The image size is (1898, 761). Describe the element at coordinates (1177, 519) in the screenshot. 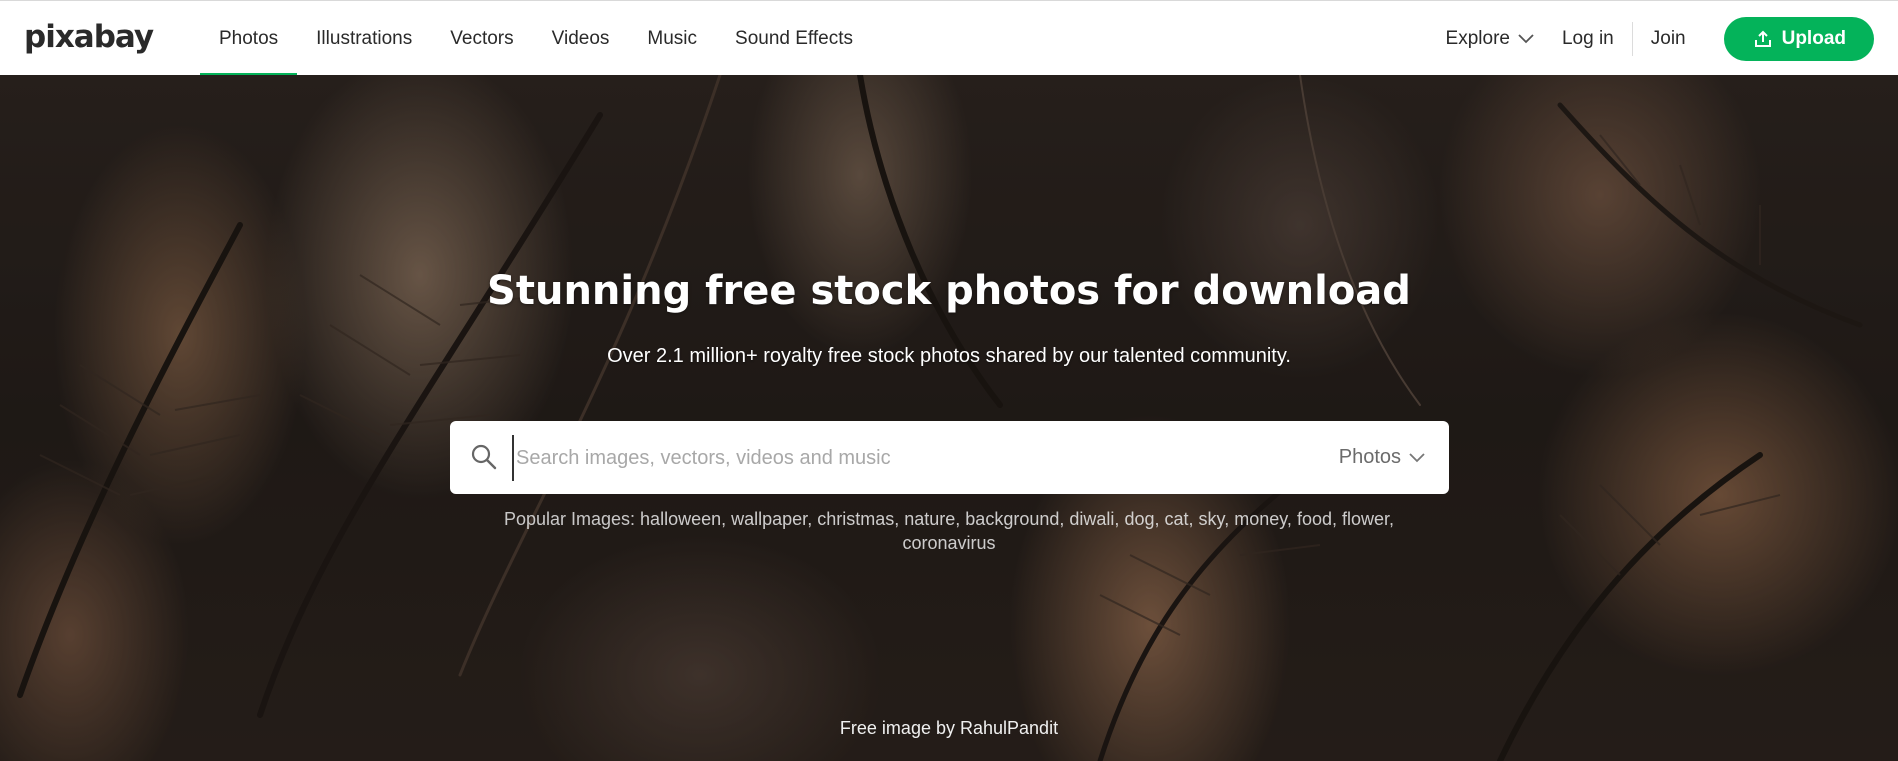

I see `popular-tag: cat` at that location.